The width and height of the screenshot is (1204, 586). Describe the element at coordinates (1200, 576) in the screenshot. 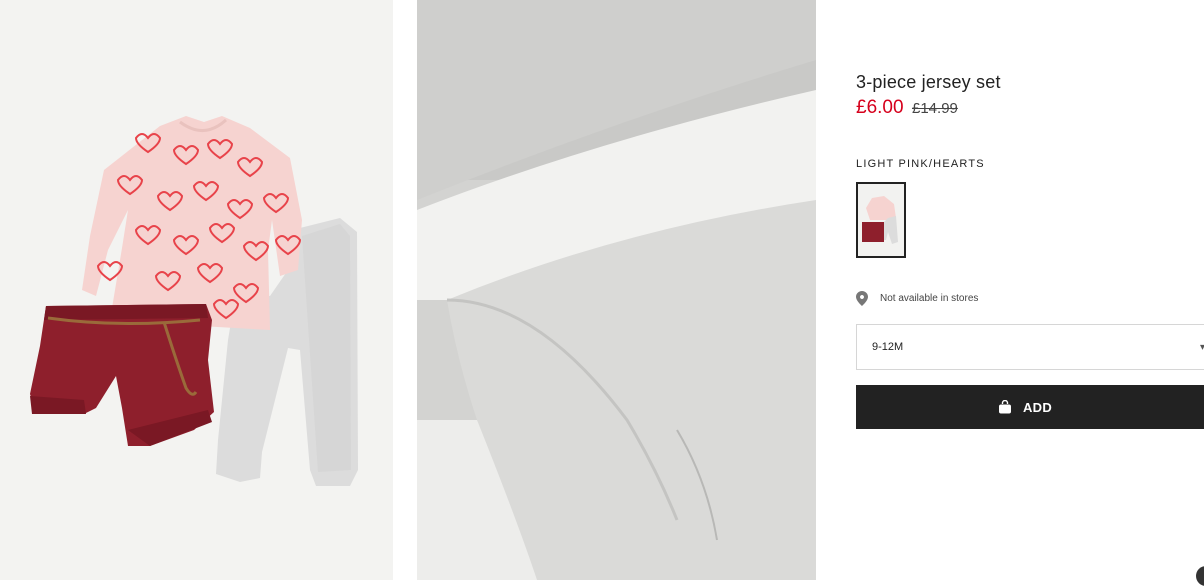

I see `chat-widget-edge` at that location.